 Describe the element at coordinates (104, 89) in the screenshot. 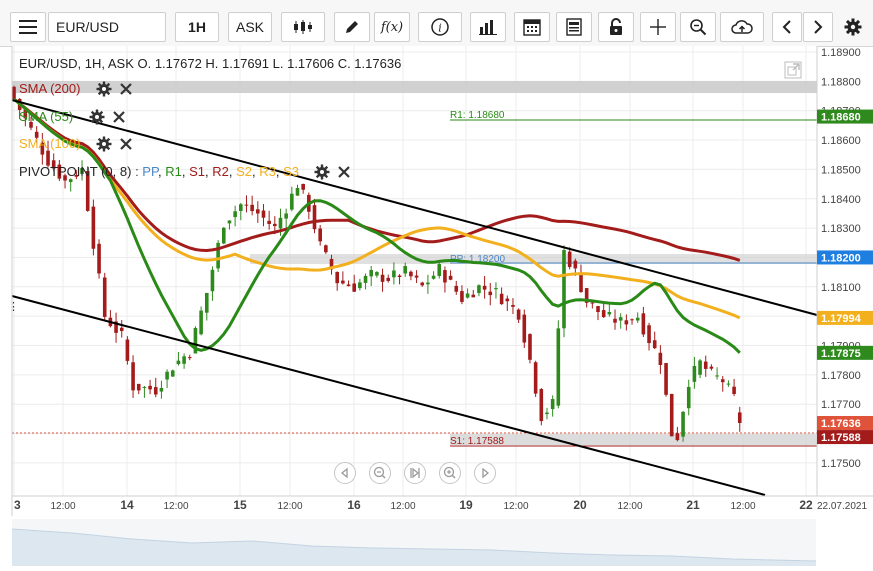

I see `sma200-settings-gear-icon` at that location.